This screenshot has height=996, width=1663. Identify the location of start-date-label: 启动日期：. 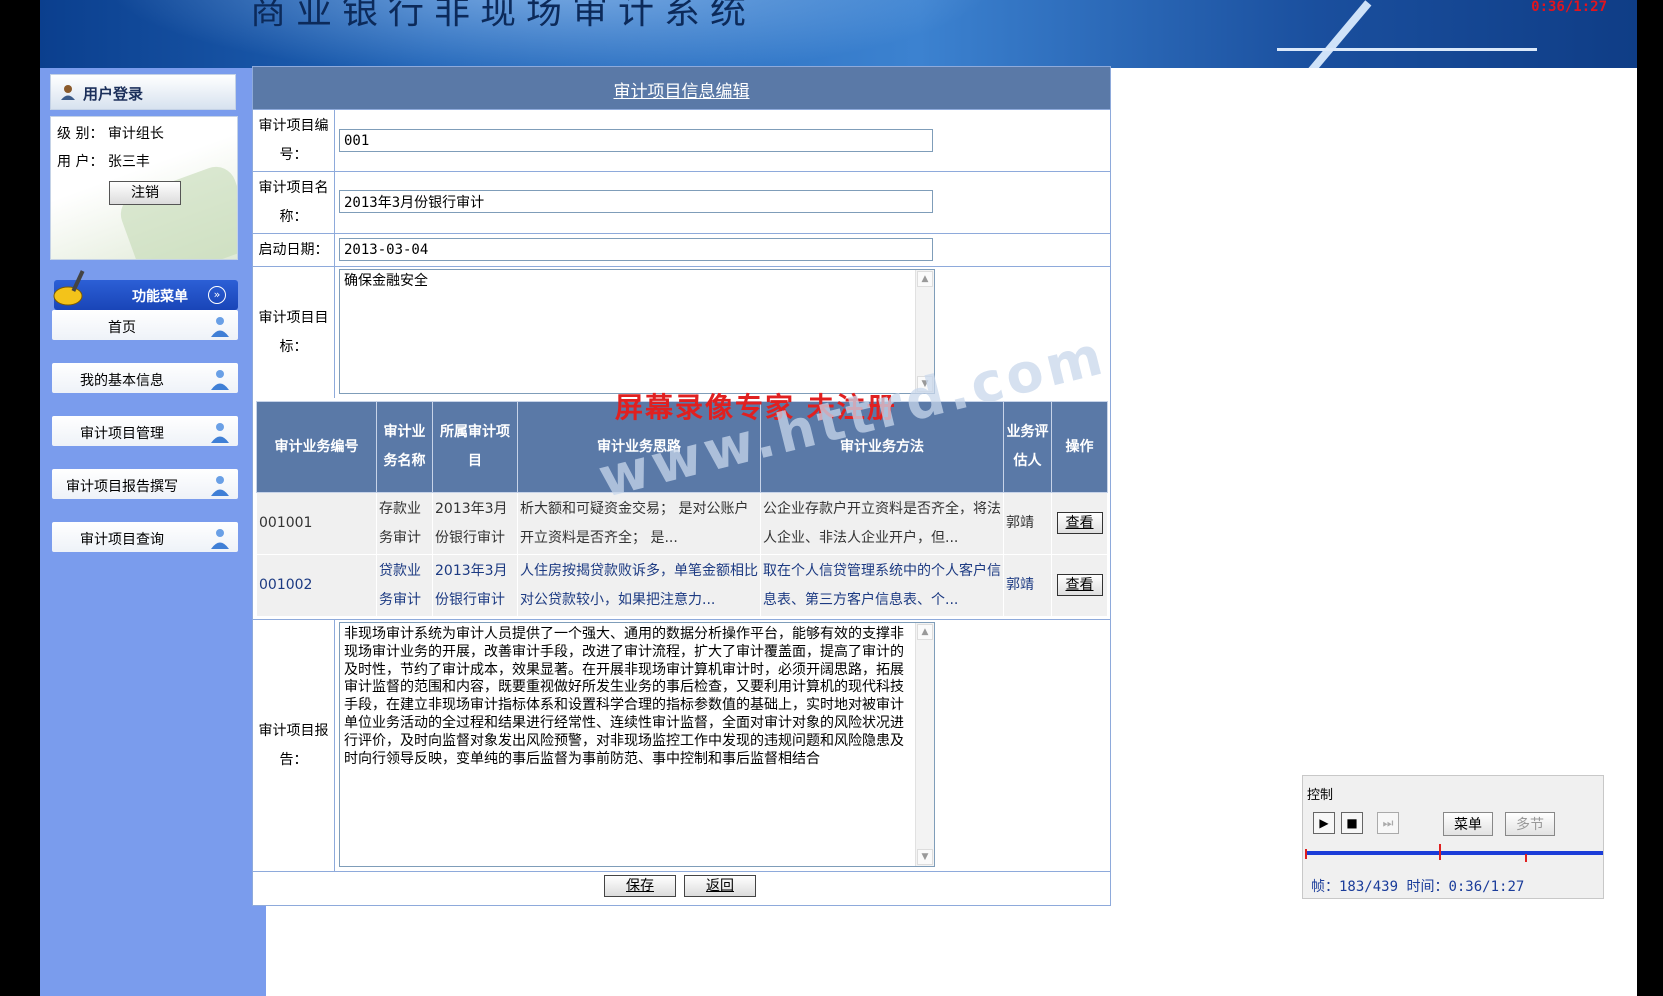
(294, 250).